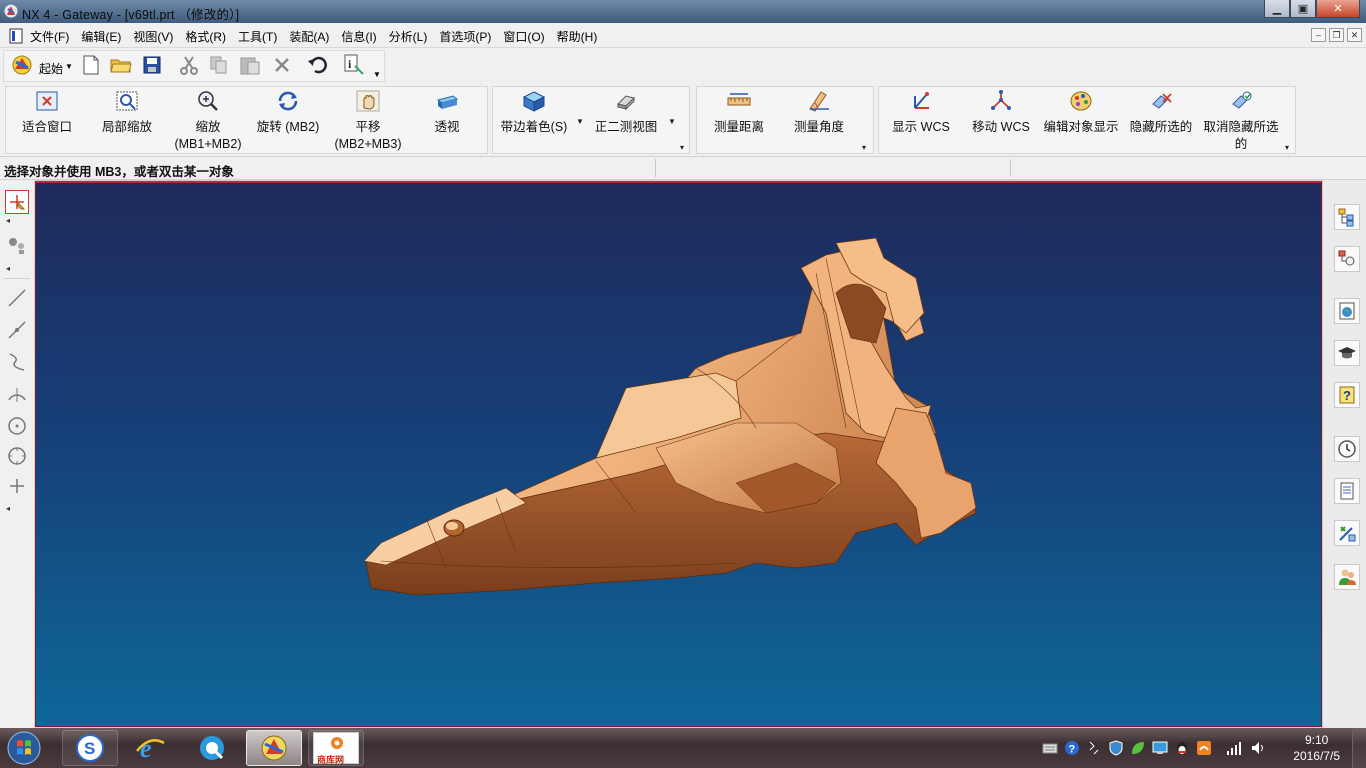 The width and height of the screenshot is (1366, 768). I want to click on perspective-button: 透视, so click(447, 118).